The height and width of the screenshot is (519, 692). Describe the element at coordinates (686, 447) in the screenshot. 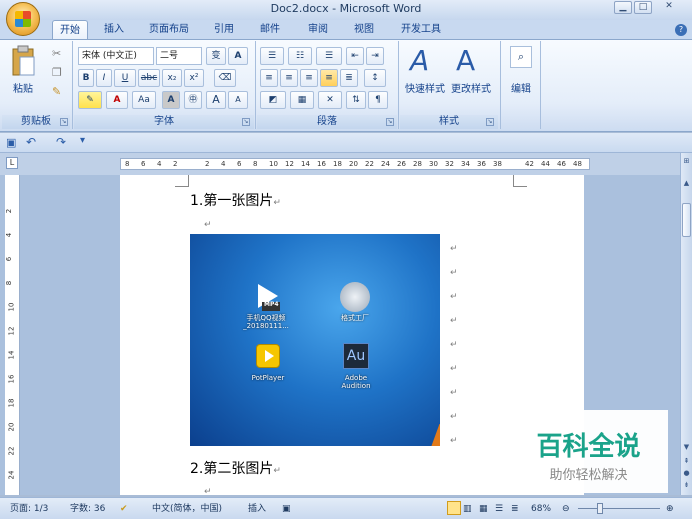

I see `scroll-down-icon: ▼` at that location.